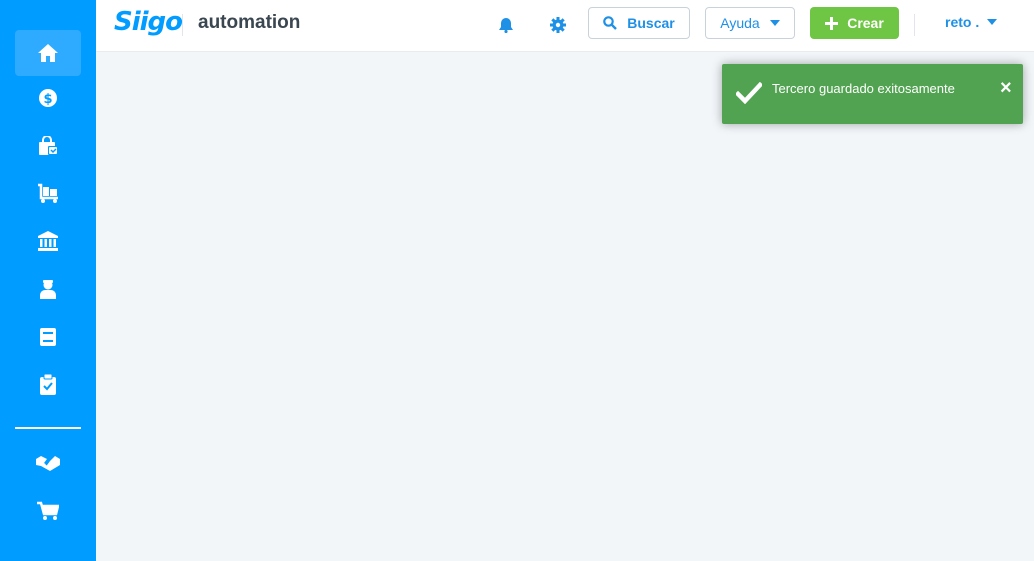  I want to click on inventory-cart-icon, so click(48, 193).